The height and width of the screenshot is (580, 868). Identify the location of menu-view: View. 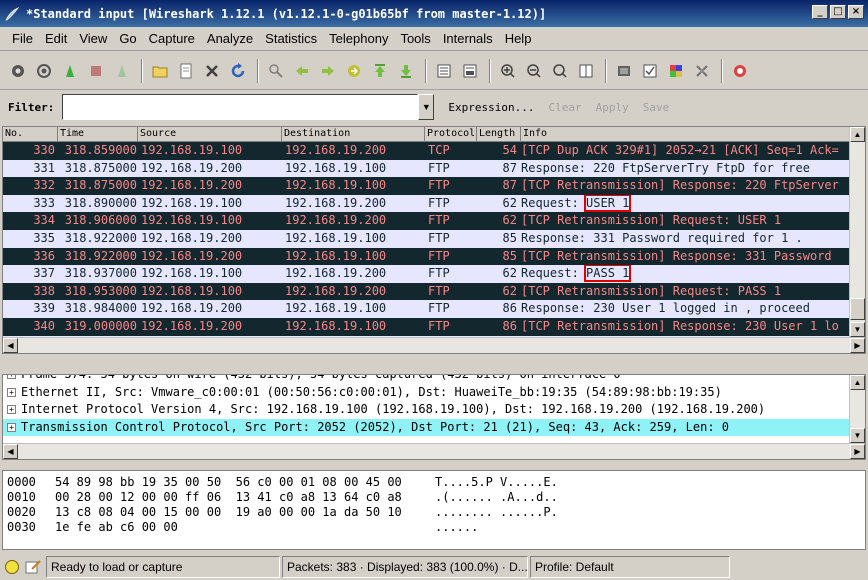
(93, 38).